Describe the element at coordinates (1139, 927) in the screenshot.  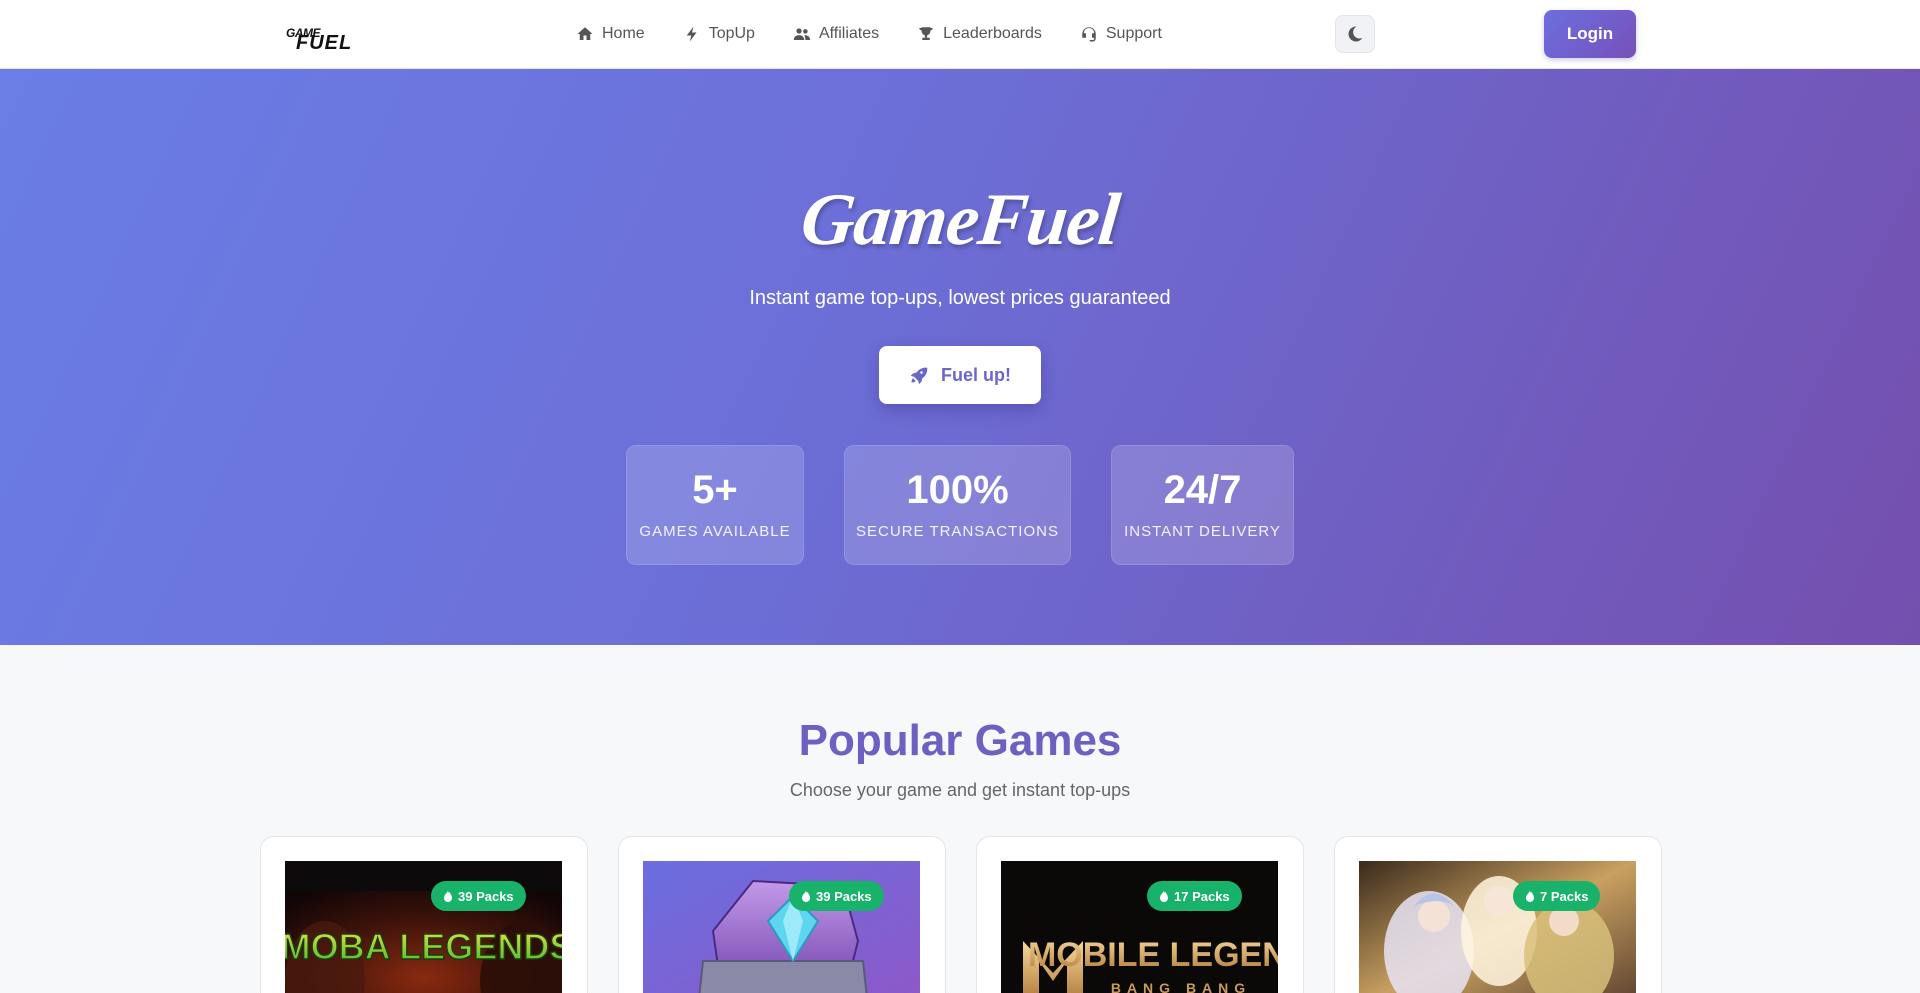
I see `game-image: MOBILE LEGENDS BANG BANG` at that location.